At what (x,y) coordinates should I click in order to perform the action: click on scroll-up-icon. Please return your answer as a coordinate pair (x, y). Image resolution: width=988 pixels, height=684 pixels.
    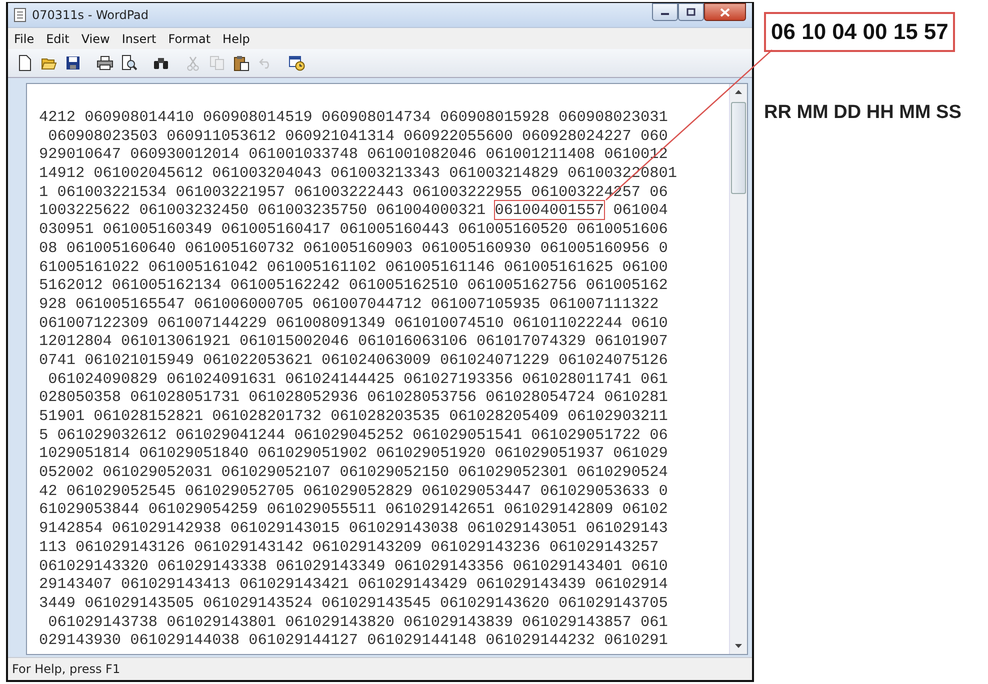
    Looking at the image, I should click on (738, 92).